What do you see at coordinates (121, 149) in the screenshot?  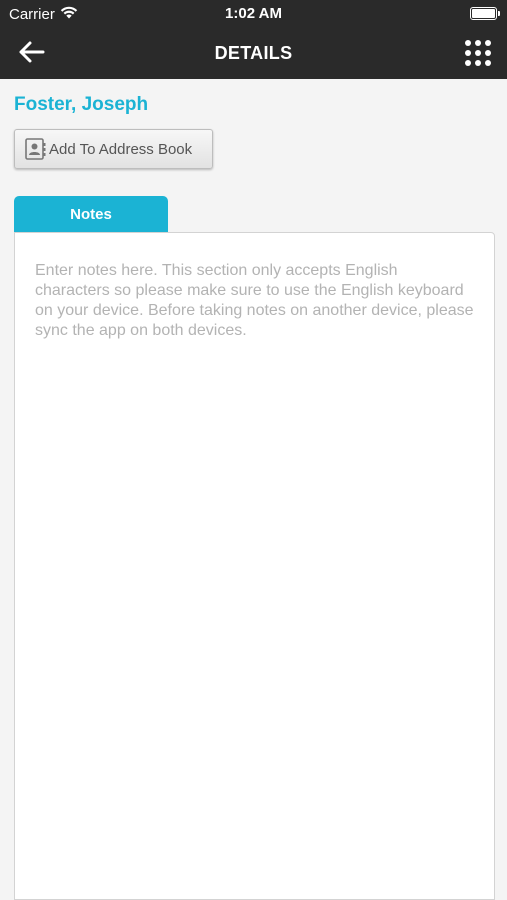 I see `add-to-address-book-label: Add To Address Book` at bounding box center [121, 149].